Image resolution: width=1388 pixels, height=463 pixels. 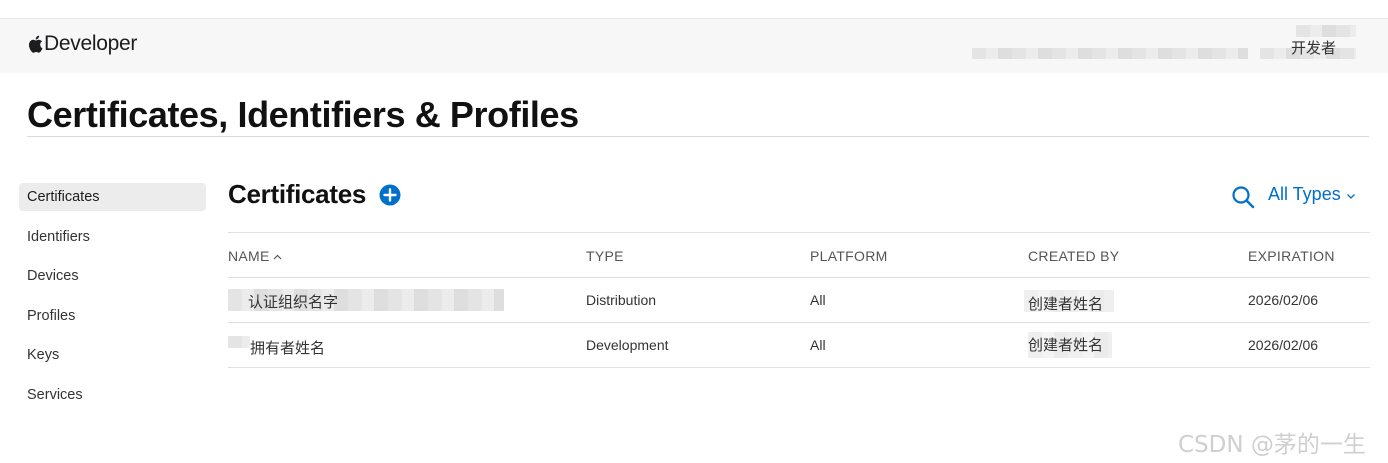 What do you see at coordinates (112, 355) in the screenshot?
I see `sidebar-item-keys: Keys` at bounding box center [112, 355].